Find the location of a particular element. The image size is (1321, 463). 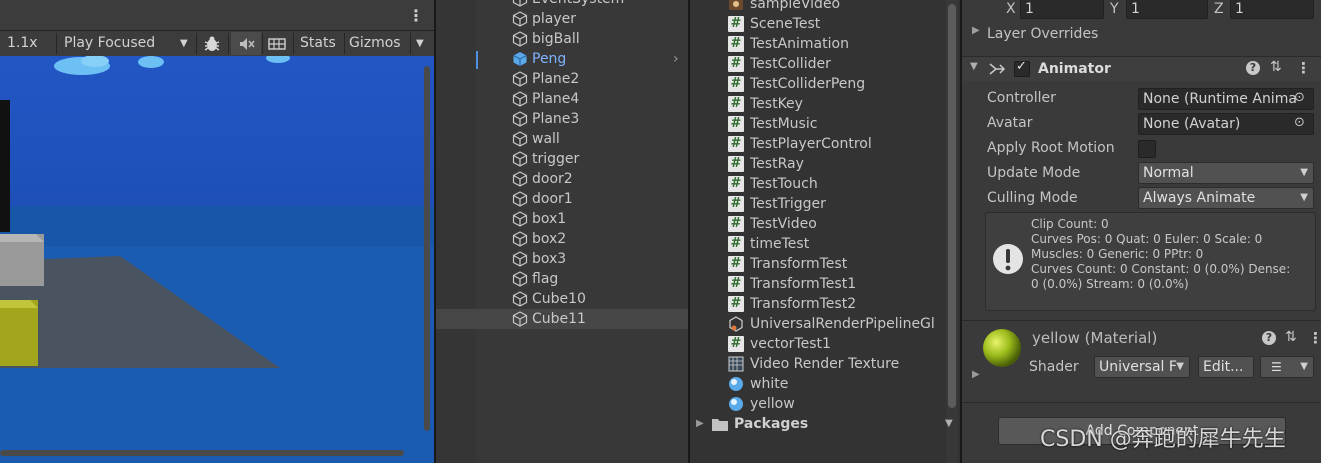

scale-z-label: Z is located at coordinates (1219, 9).